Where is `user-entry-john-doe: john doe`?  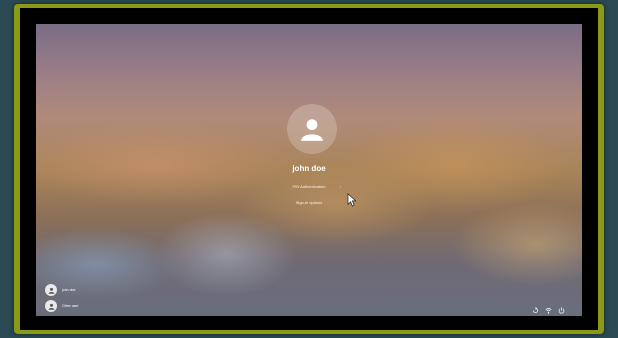 user-entry-john-doe: john doe is located at coordinates (62, 290).